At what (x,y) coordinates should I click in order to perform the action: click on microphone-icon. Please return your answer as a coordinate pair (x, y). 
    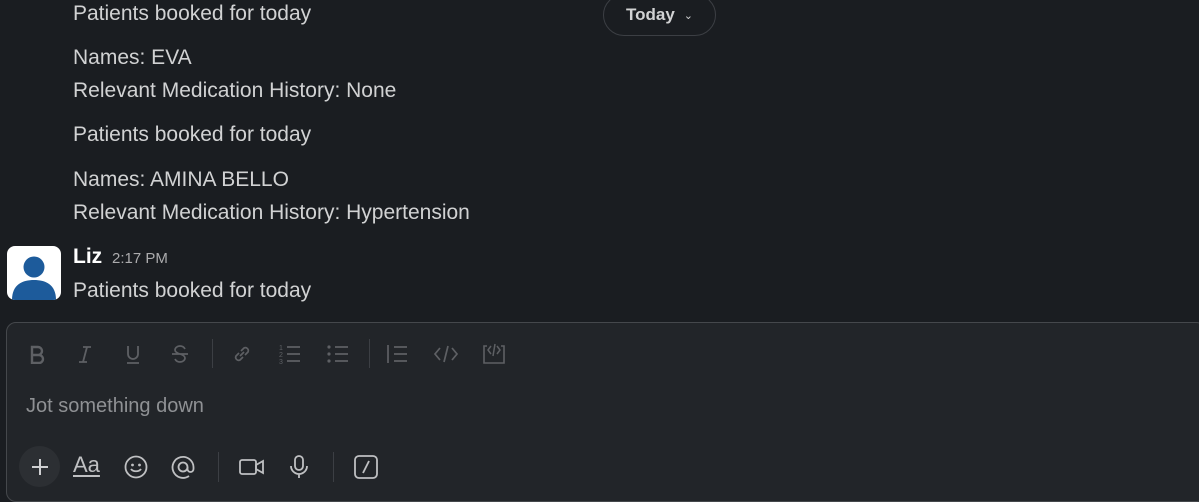
    Looking at the image, I should click on (299, 467).